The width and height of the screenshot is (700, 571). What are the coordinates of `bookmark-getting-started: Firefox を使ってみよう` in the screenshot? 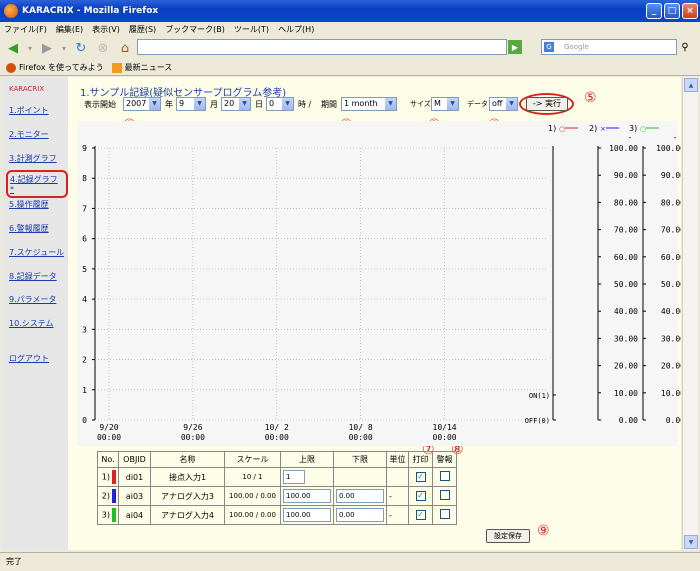 It's located at (55, 67).